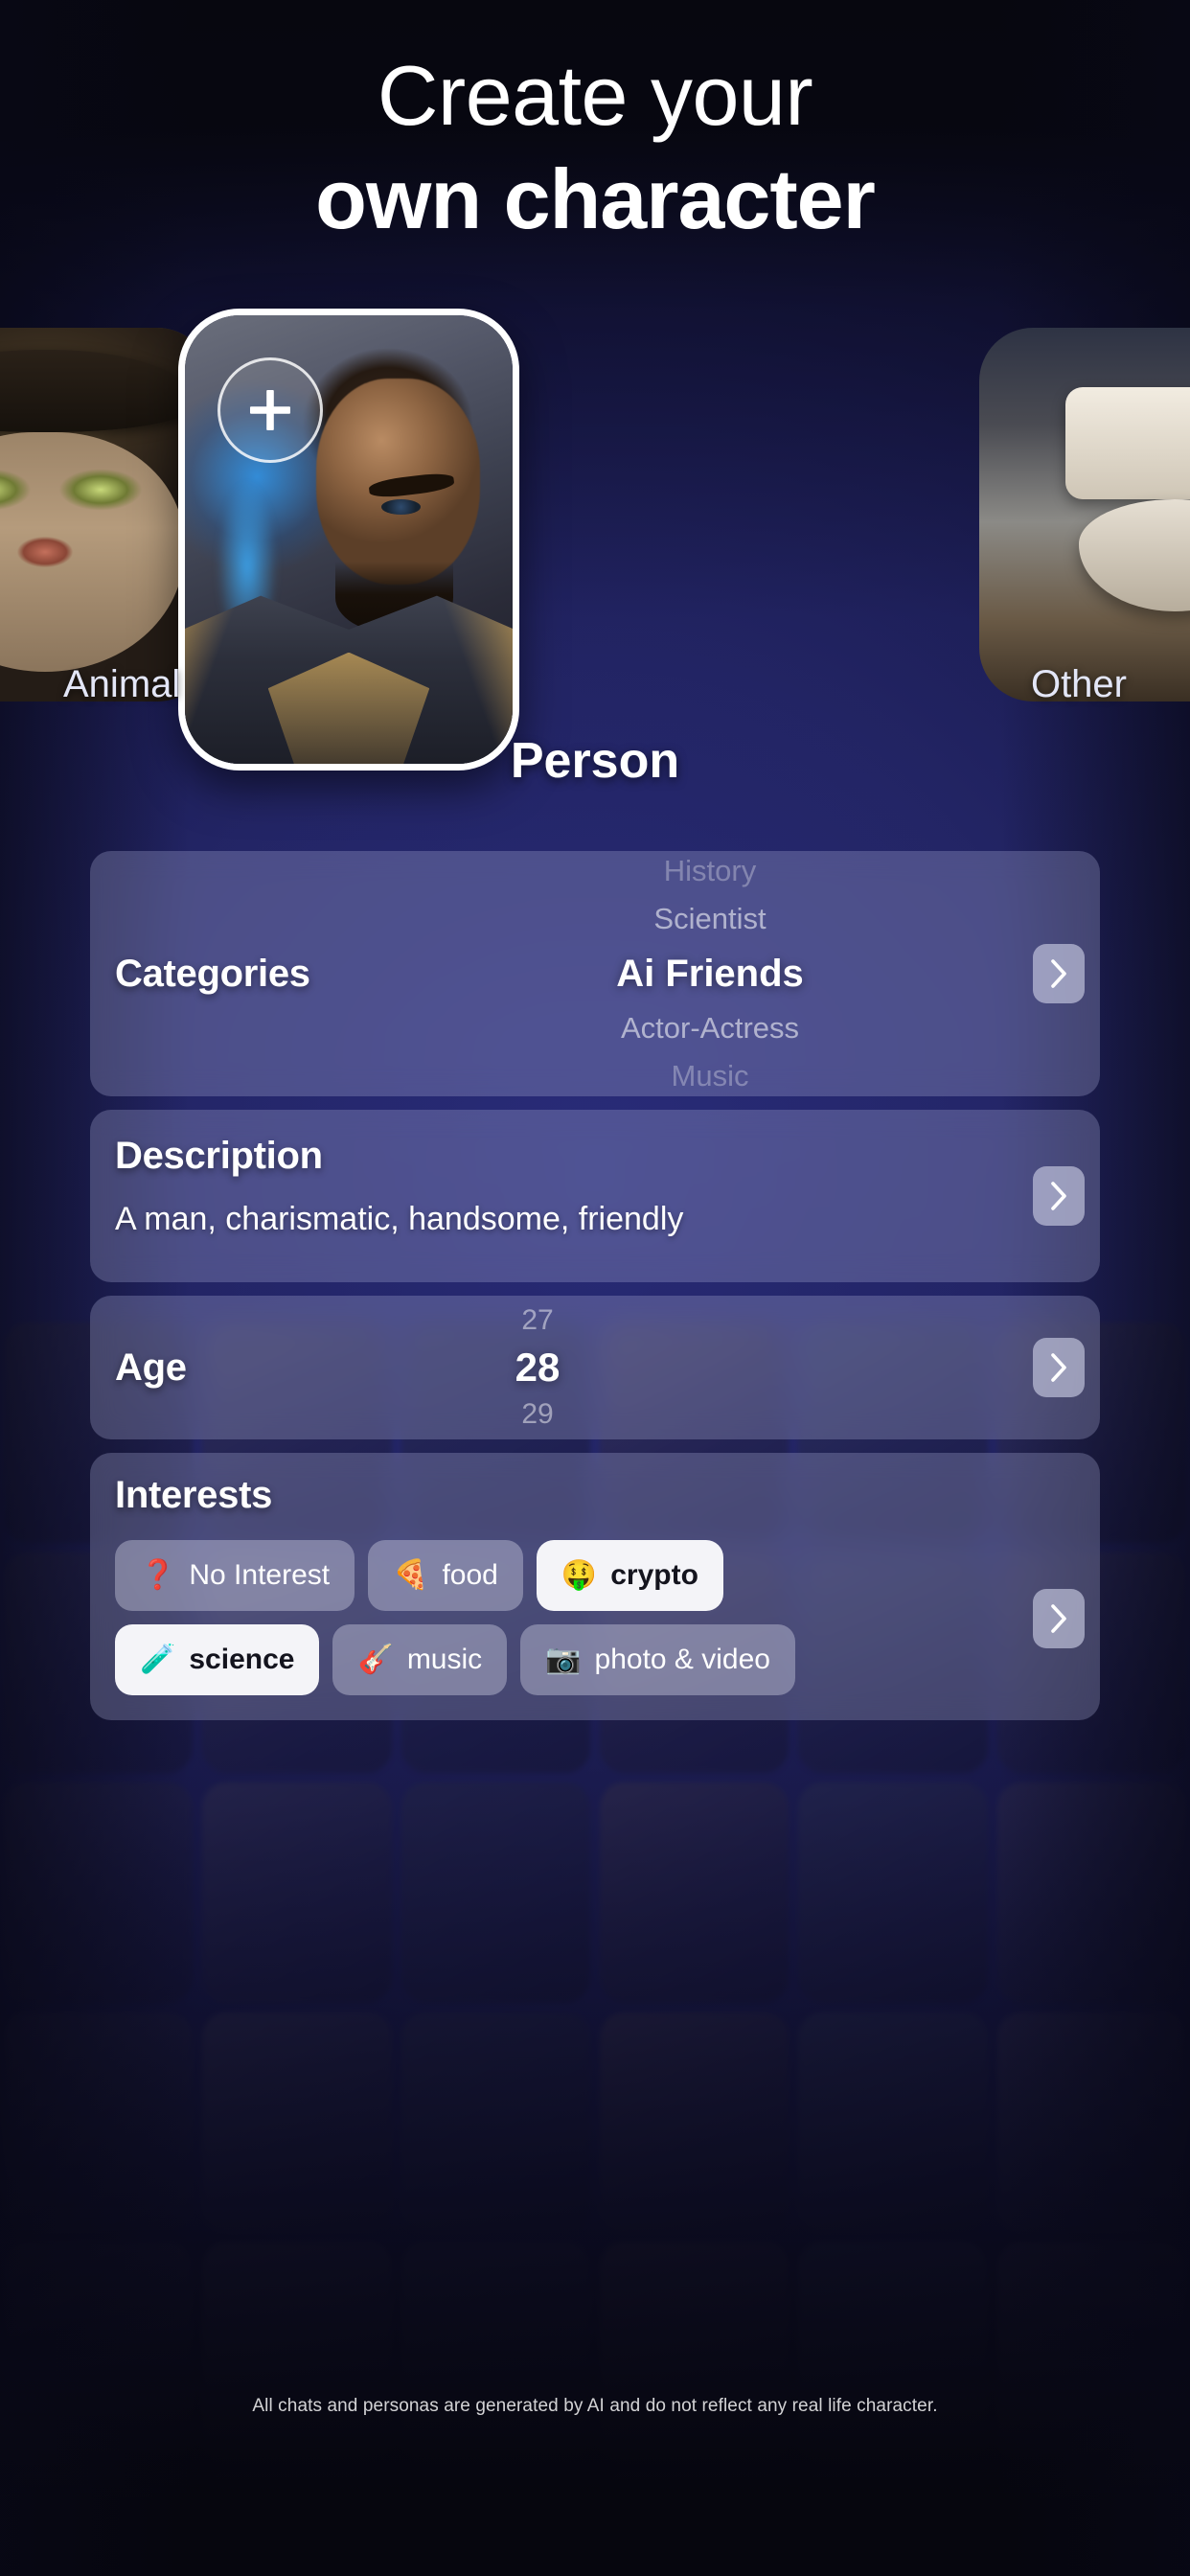 The image size is (1190, 2576). I want to click on age-option-below: 29, so click(537, 1414).